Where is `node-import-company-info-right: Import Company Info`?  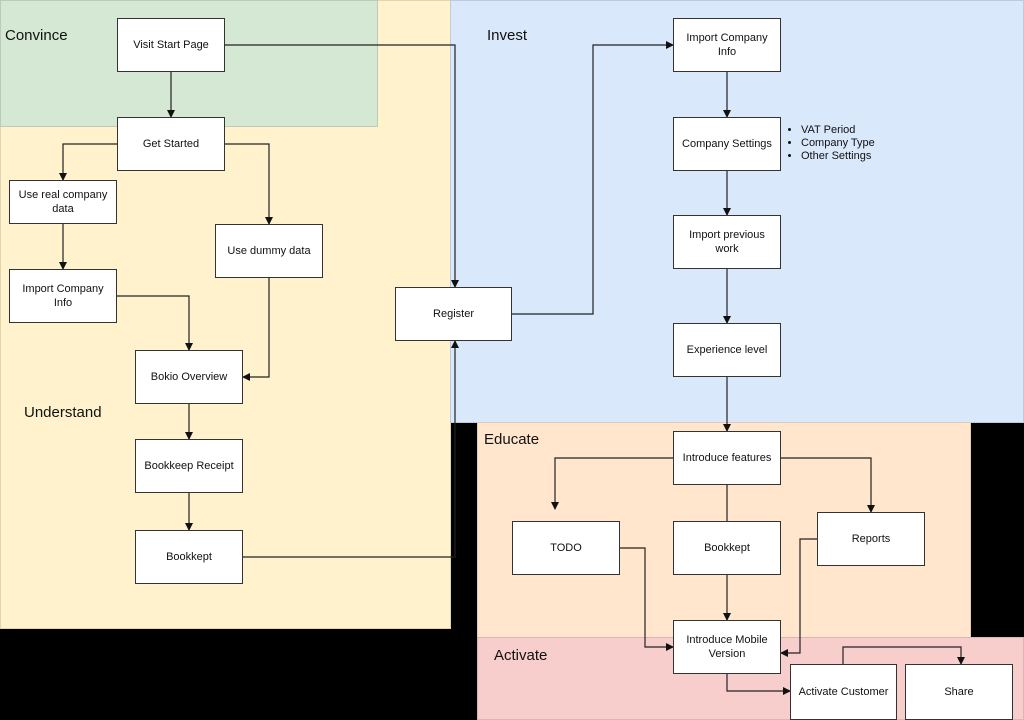 node-import-company-info-right: Import Company Info is located at coordinates (727, 45).